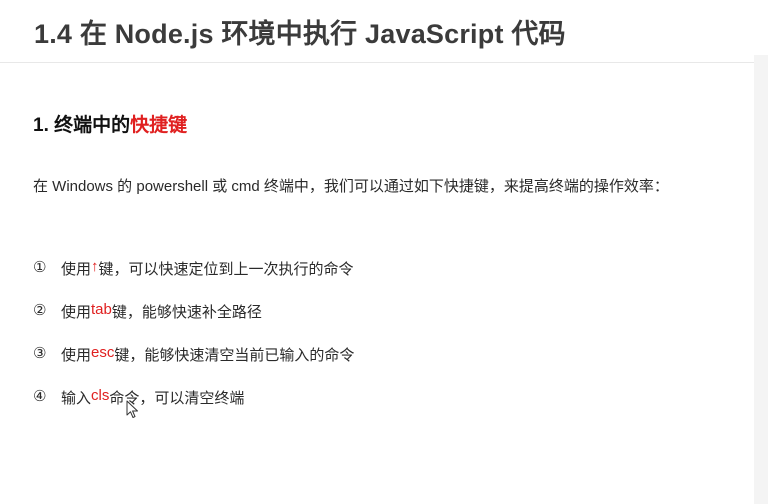 The image size is (768, 504). I want to click on mouse-pointer-icon, so click(132, 409).